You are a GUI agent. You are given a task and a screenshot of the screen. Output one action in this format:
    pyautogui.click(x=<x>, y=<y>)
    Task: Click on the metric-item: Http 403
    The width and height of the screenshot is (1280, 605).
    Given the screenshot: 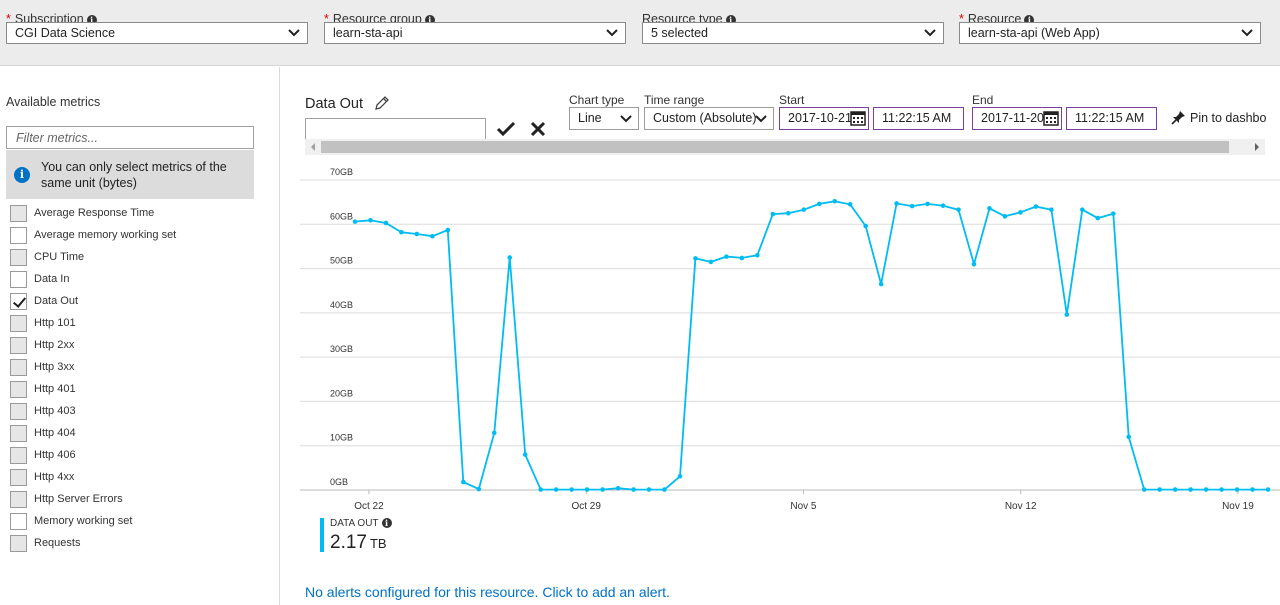 What is the action you would take?
    pyautogui.click(x=140, y=411)
    